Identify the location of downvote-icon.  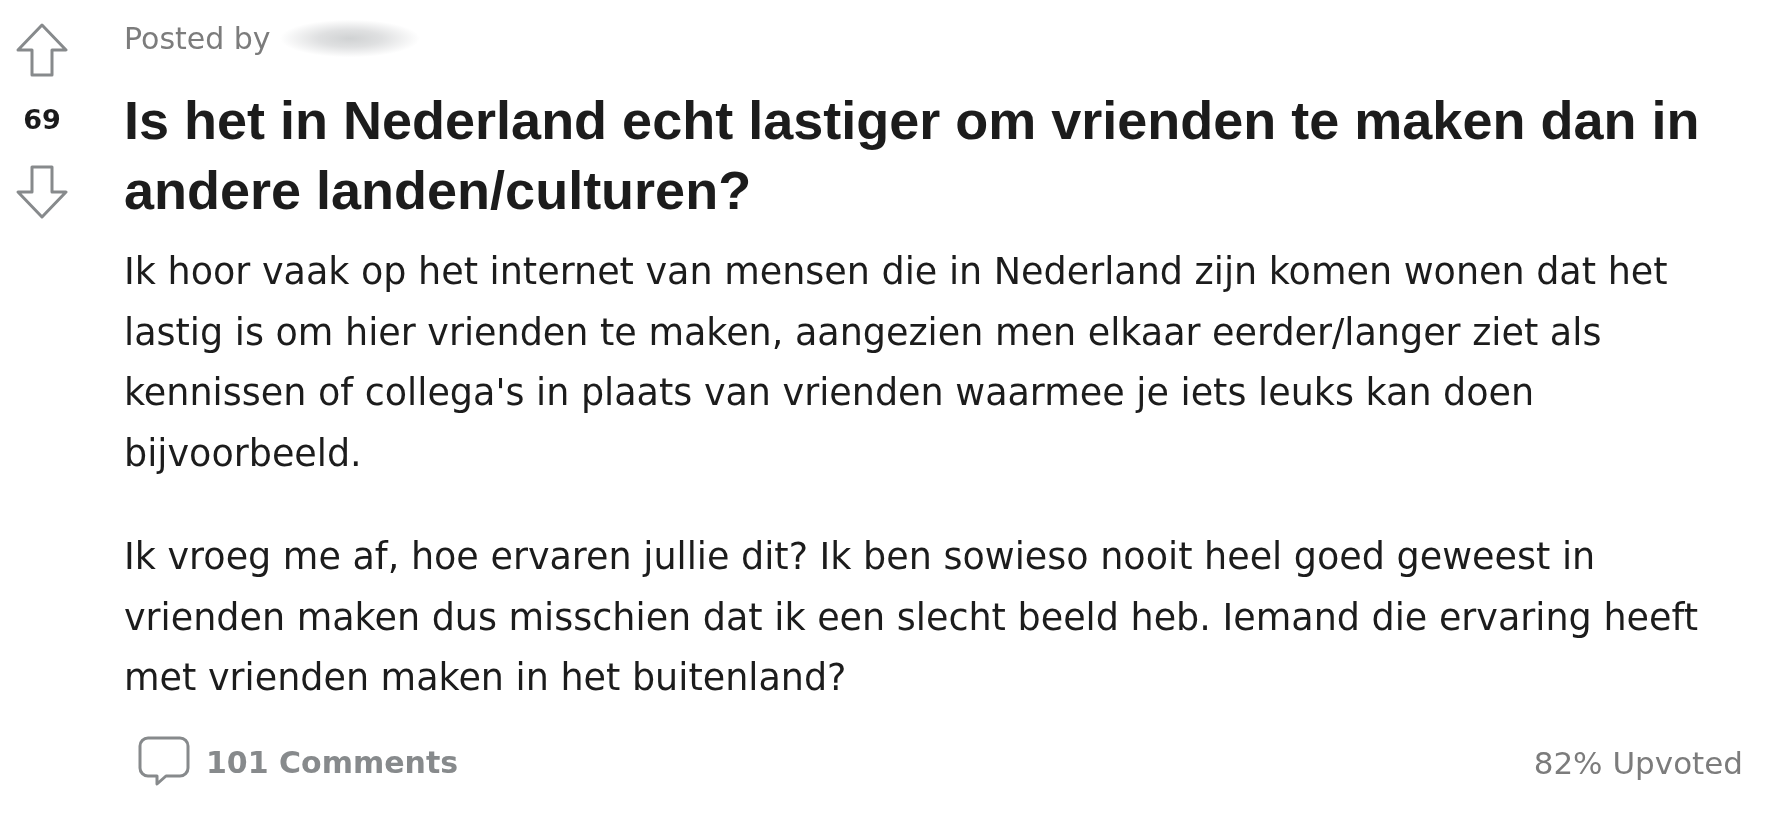
(42, 192).